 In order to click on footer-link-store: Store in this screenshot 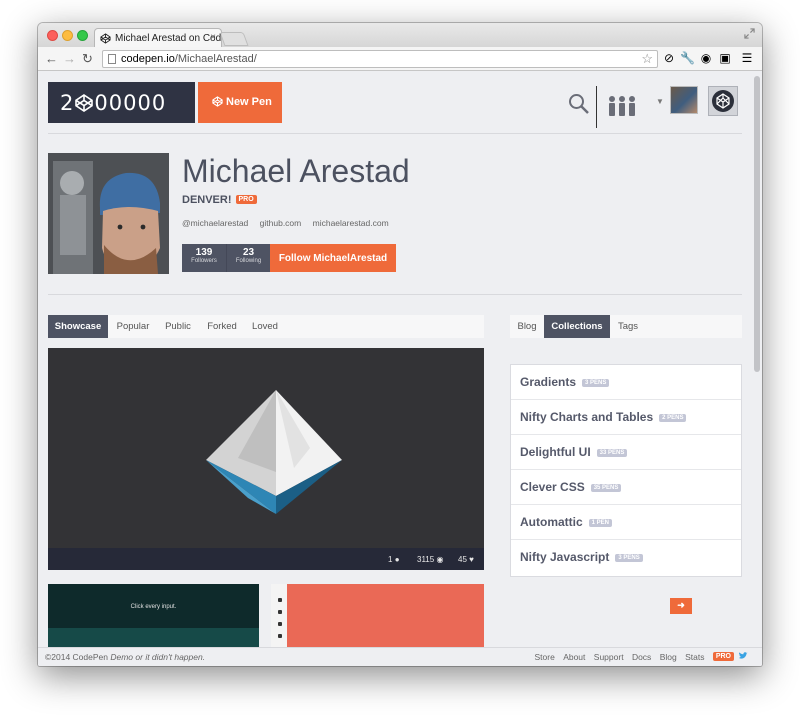, I will do `click(544, 657)`.